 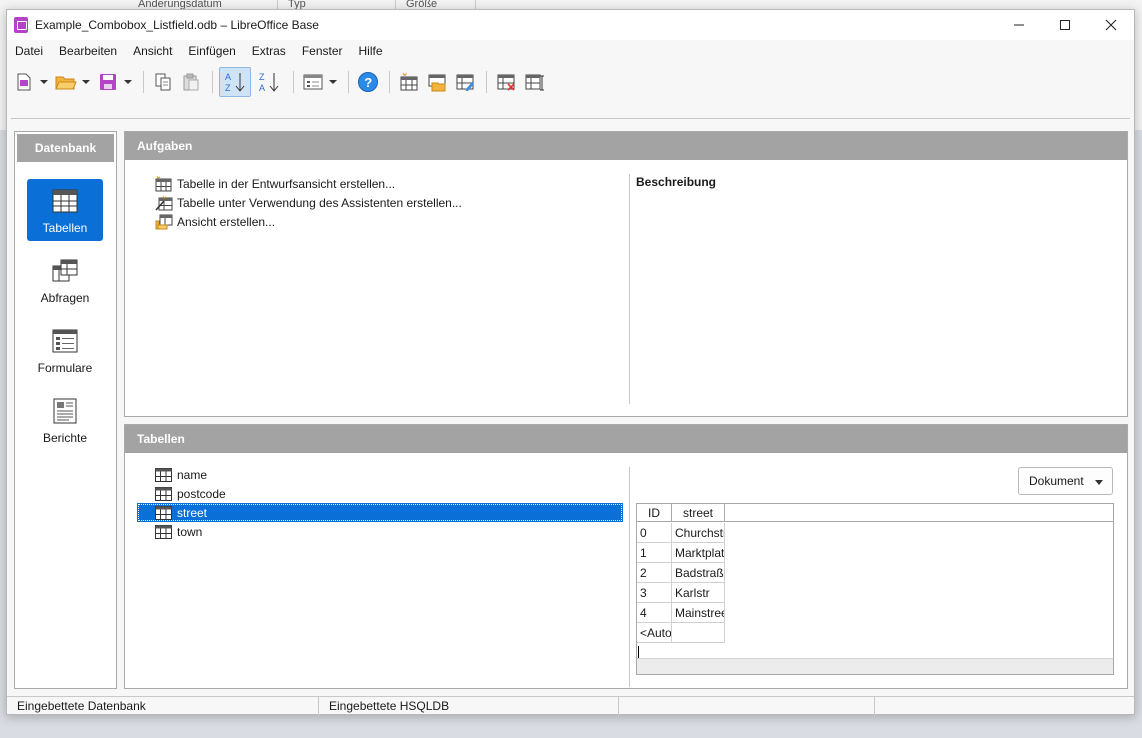 I want to click on new-table-design-button, so click(x=409, y=82).